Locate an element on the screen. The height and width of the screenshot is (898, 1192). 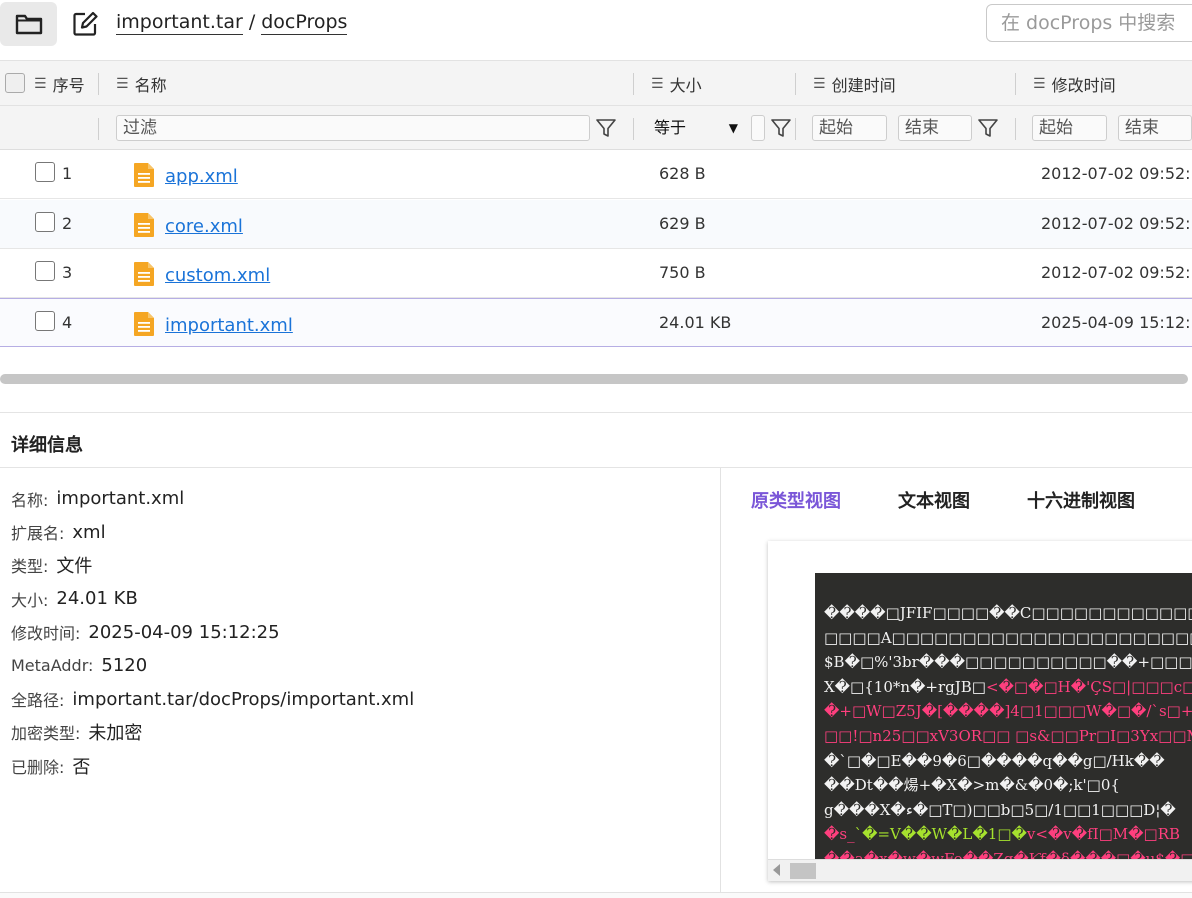
size-operator-select: 等于 ▼ is located at coordinates (700, 128).